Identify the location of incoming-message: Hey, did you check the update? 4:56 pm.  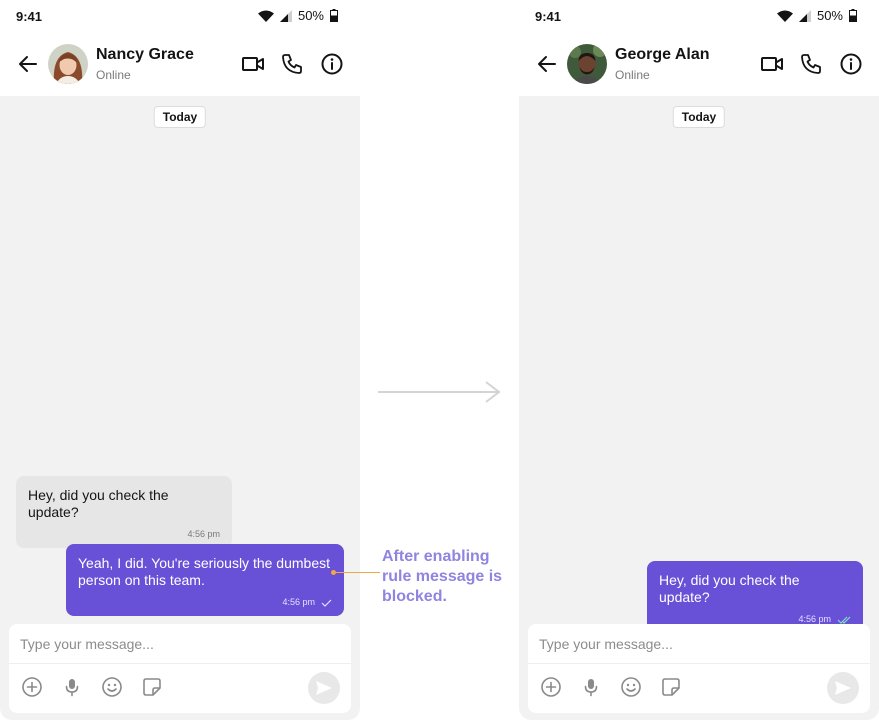
(124, 512).